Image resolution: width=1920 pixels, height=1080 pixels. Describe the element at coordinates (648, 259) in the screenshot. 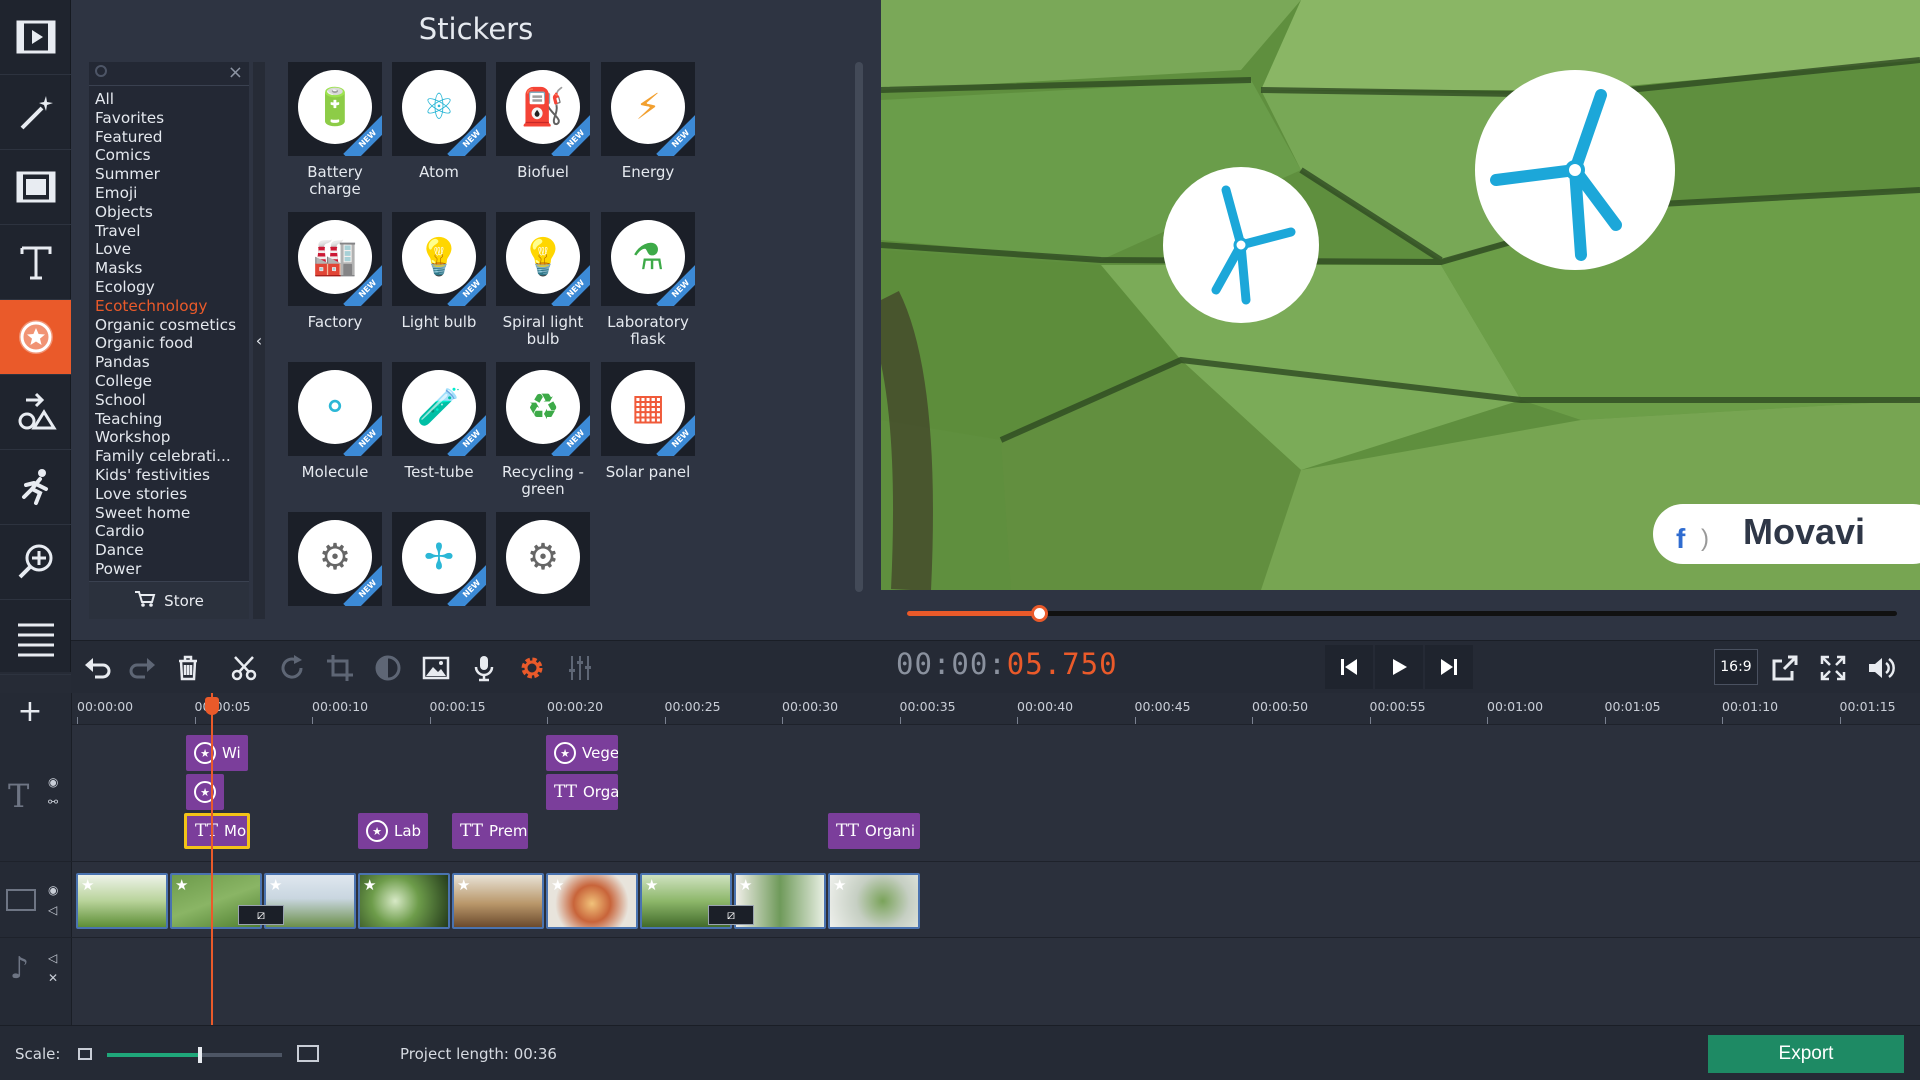

I see `sticker-thumbnail: ⚗NEW` at that location.